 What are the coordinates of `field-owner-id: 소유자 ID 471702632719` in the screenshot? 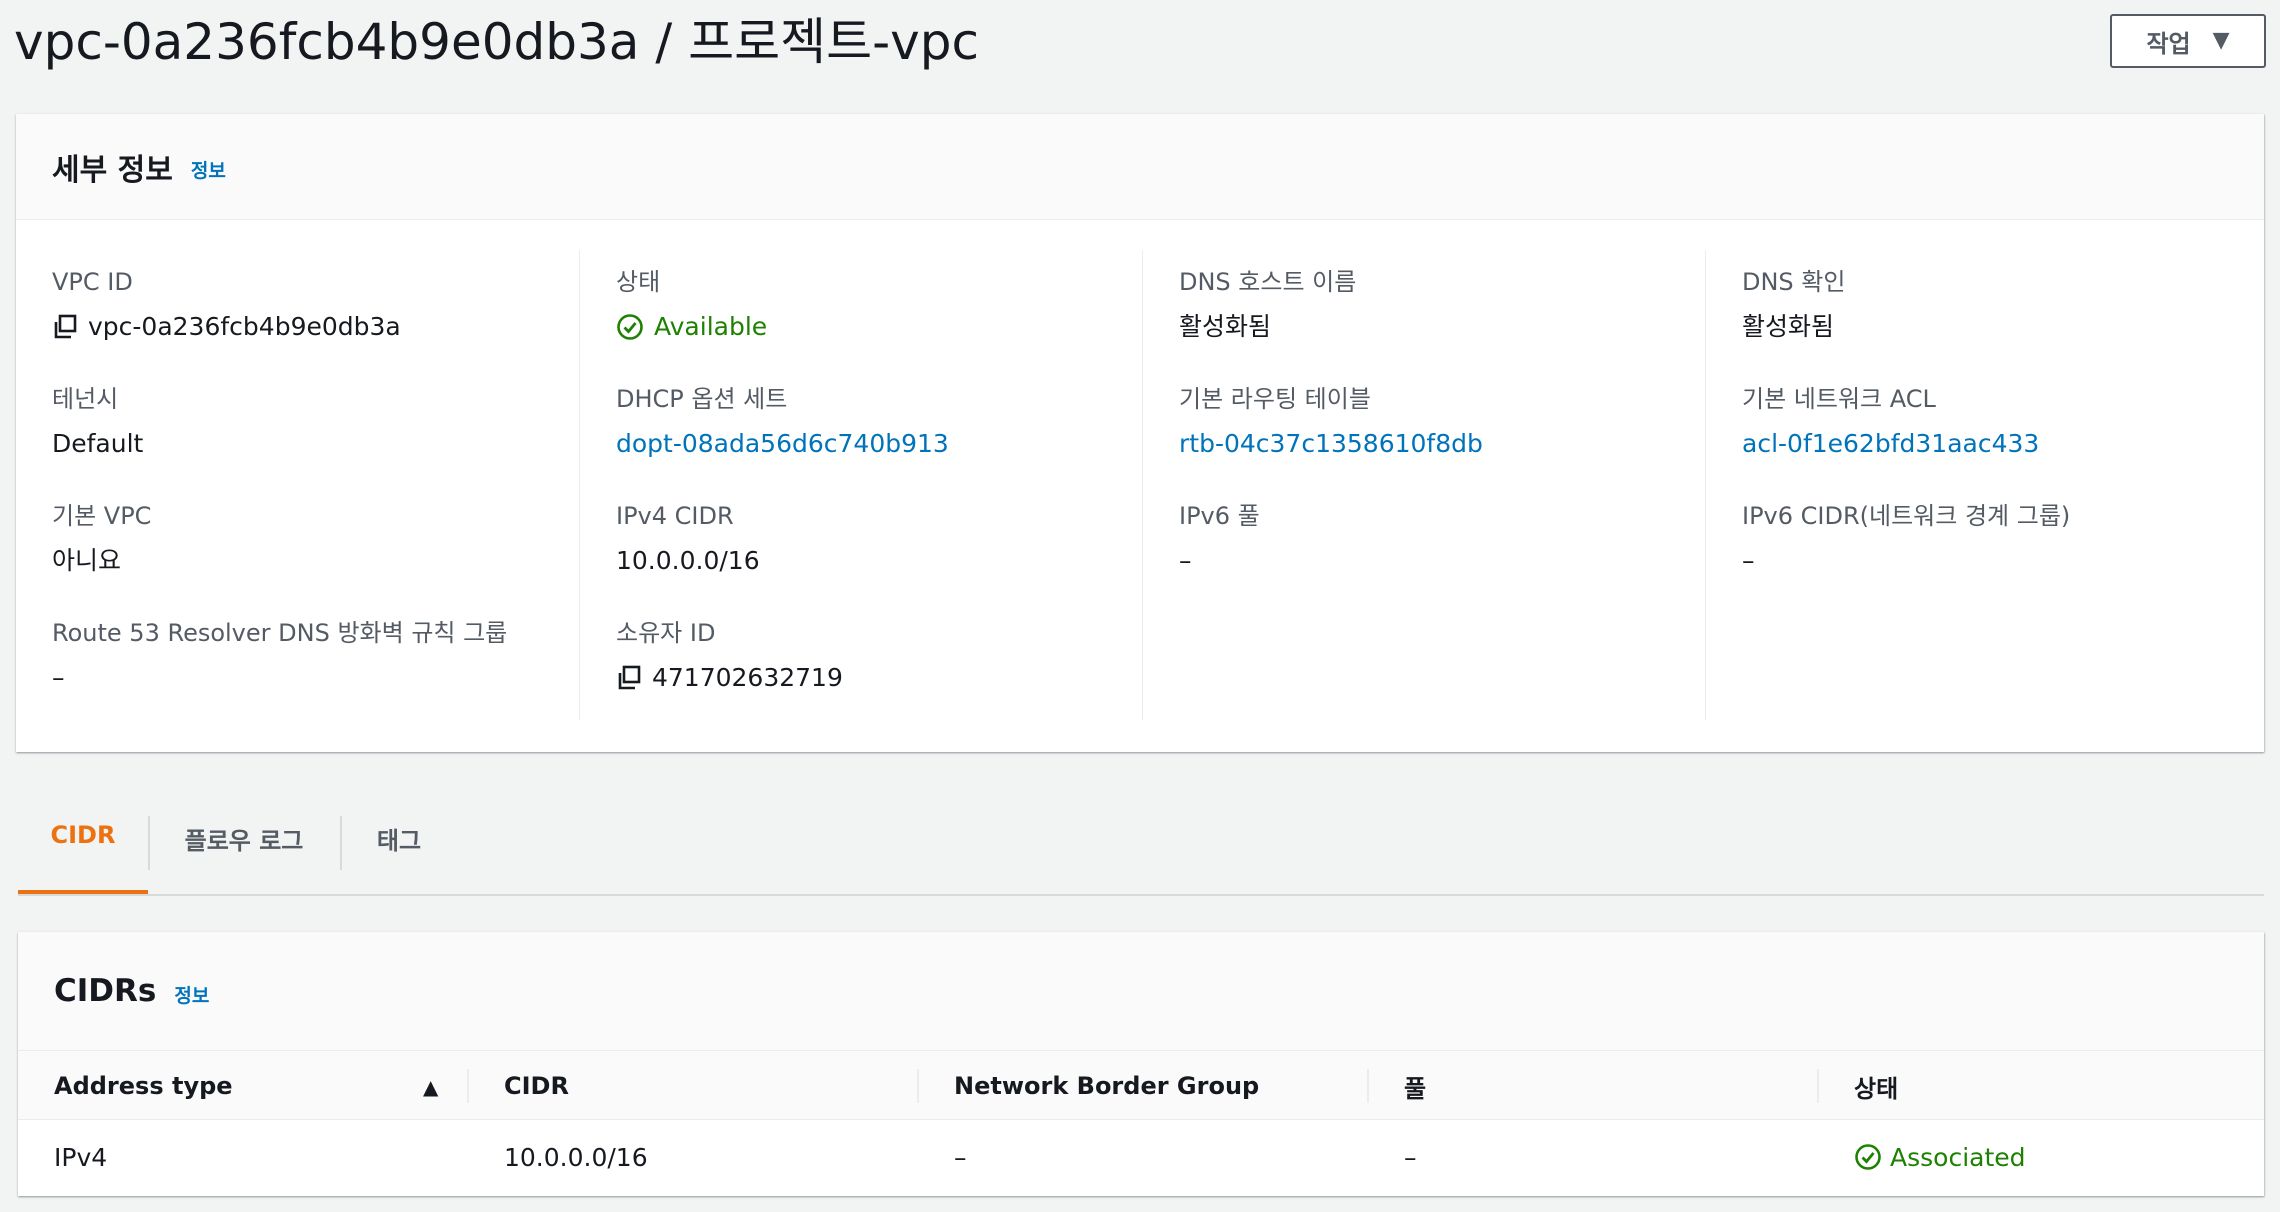 It's located at (879, 659).